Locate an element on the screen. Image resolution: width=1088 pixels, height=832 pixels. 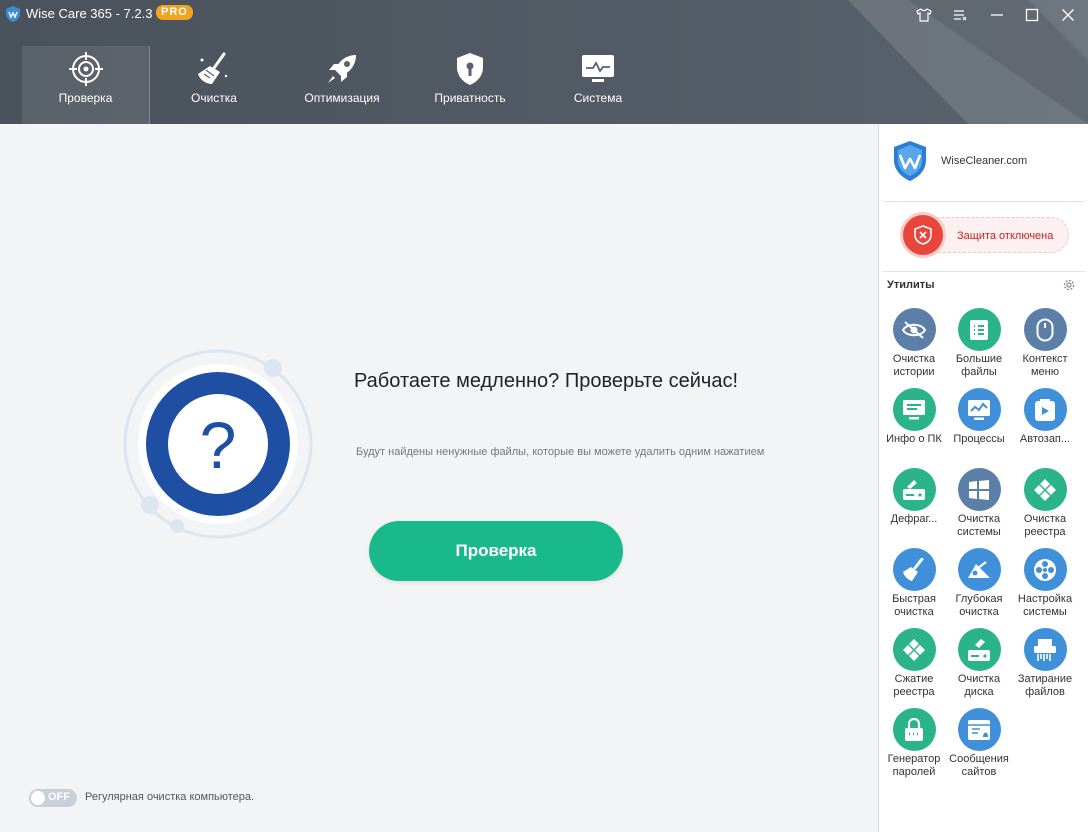
shield-x-icon is located at coordinates (923, 235).